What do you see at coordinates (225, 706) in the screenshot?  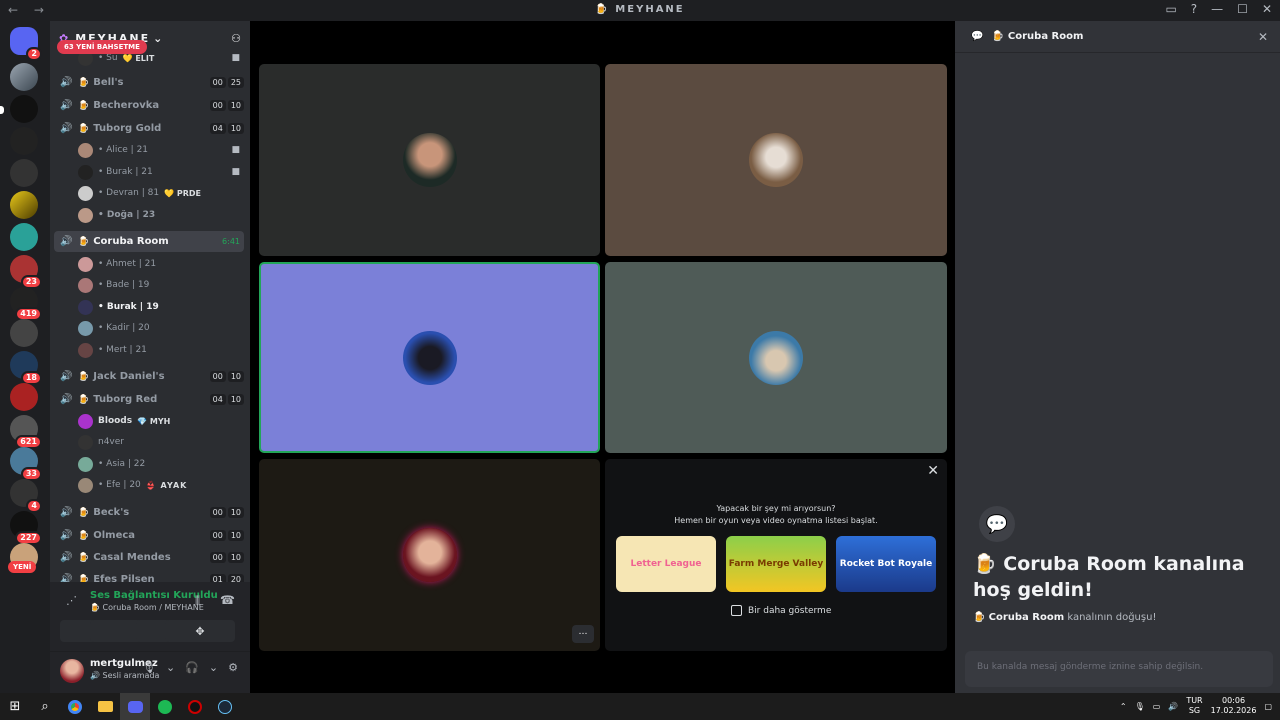 I see `steam-icon` at bounding box center [225, 706].